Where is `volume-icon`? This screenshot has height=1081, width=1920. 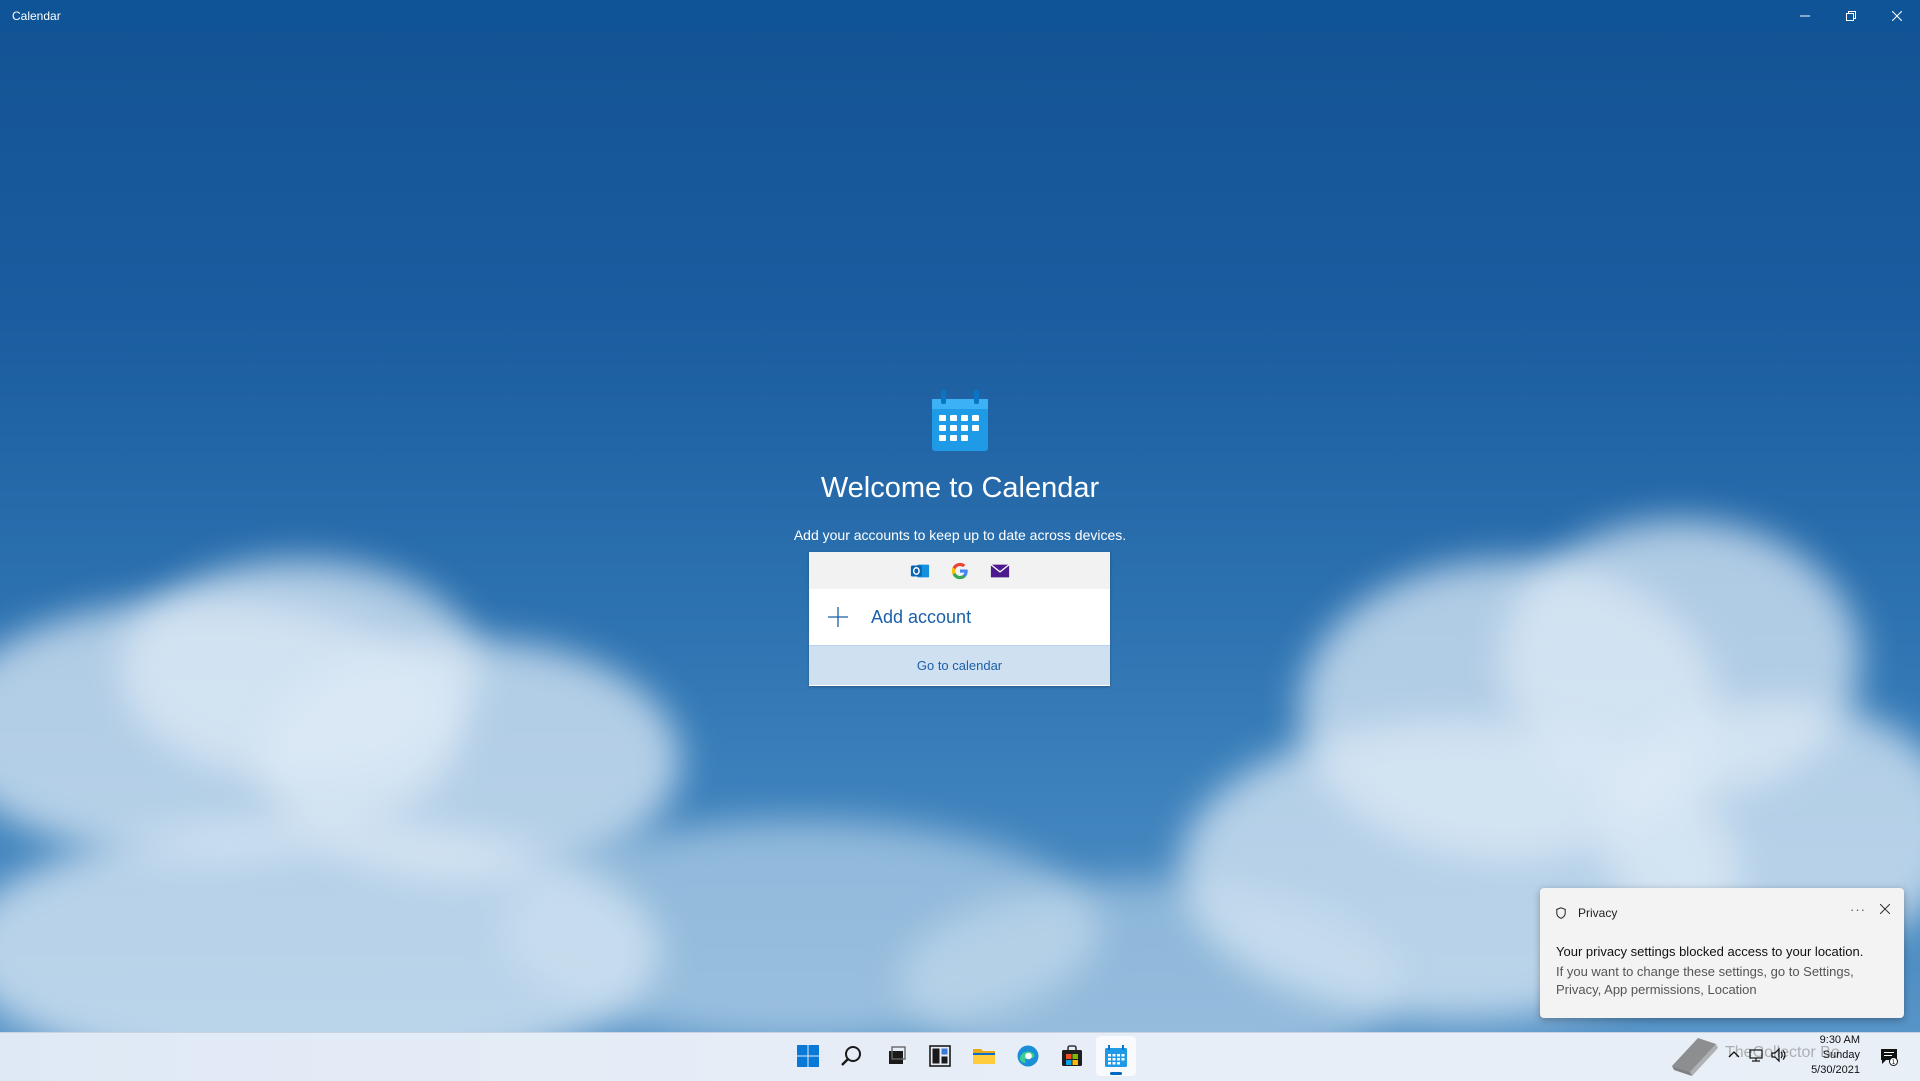 volume-icon is located at coordinates (1778, 1055).